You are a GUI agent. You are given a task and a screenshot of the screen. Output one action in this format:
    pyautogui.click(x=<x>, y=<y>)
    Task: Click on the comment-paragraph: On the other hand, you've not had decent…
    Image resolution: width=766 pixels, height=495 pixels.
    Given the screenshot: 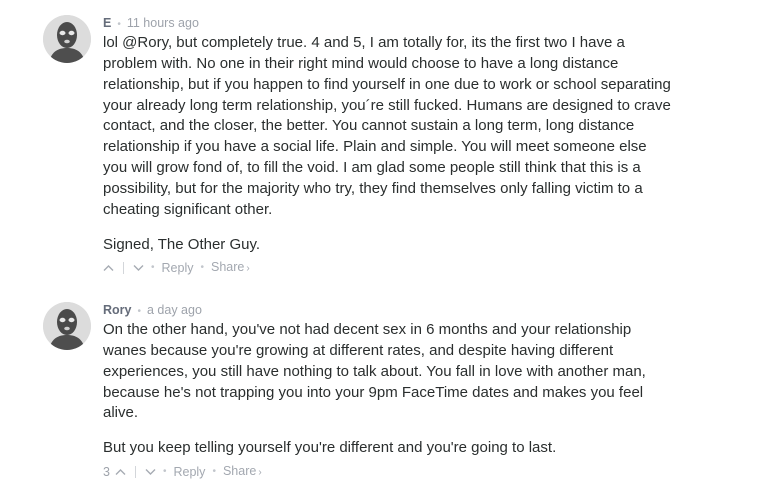 What is the action you would take?
    pyautogui.click(x=374, y=371)
    